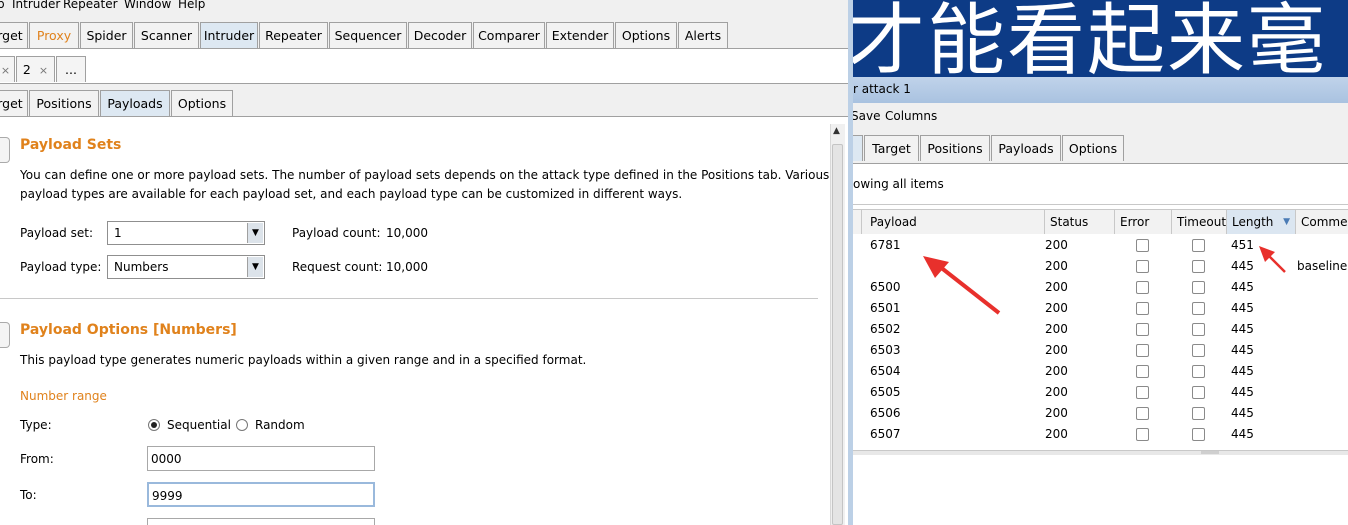 The height and width of the screenshot is (525, 1348). What do you see at coordinates (407, 233) in the screenshot?
I see `payload-count-value: 10,000` at bounding box center [407, 233].